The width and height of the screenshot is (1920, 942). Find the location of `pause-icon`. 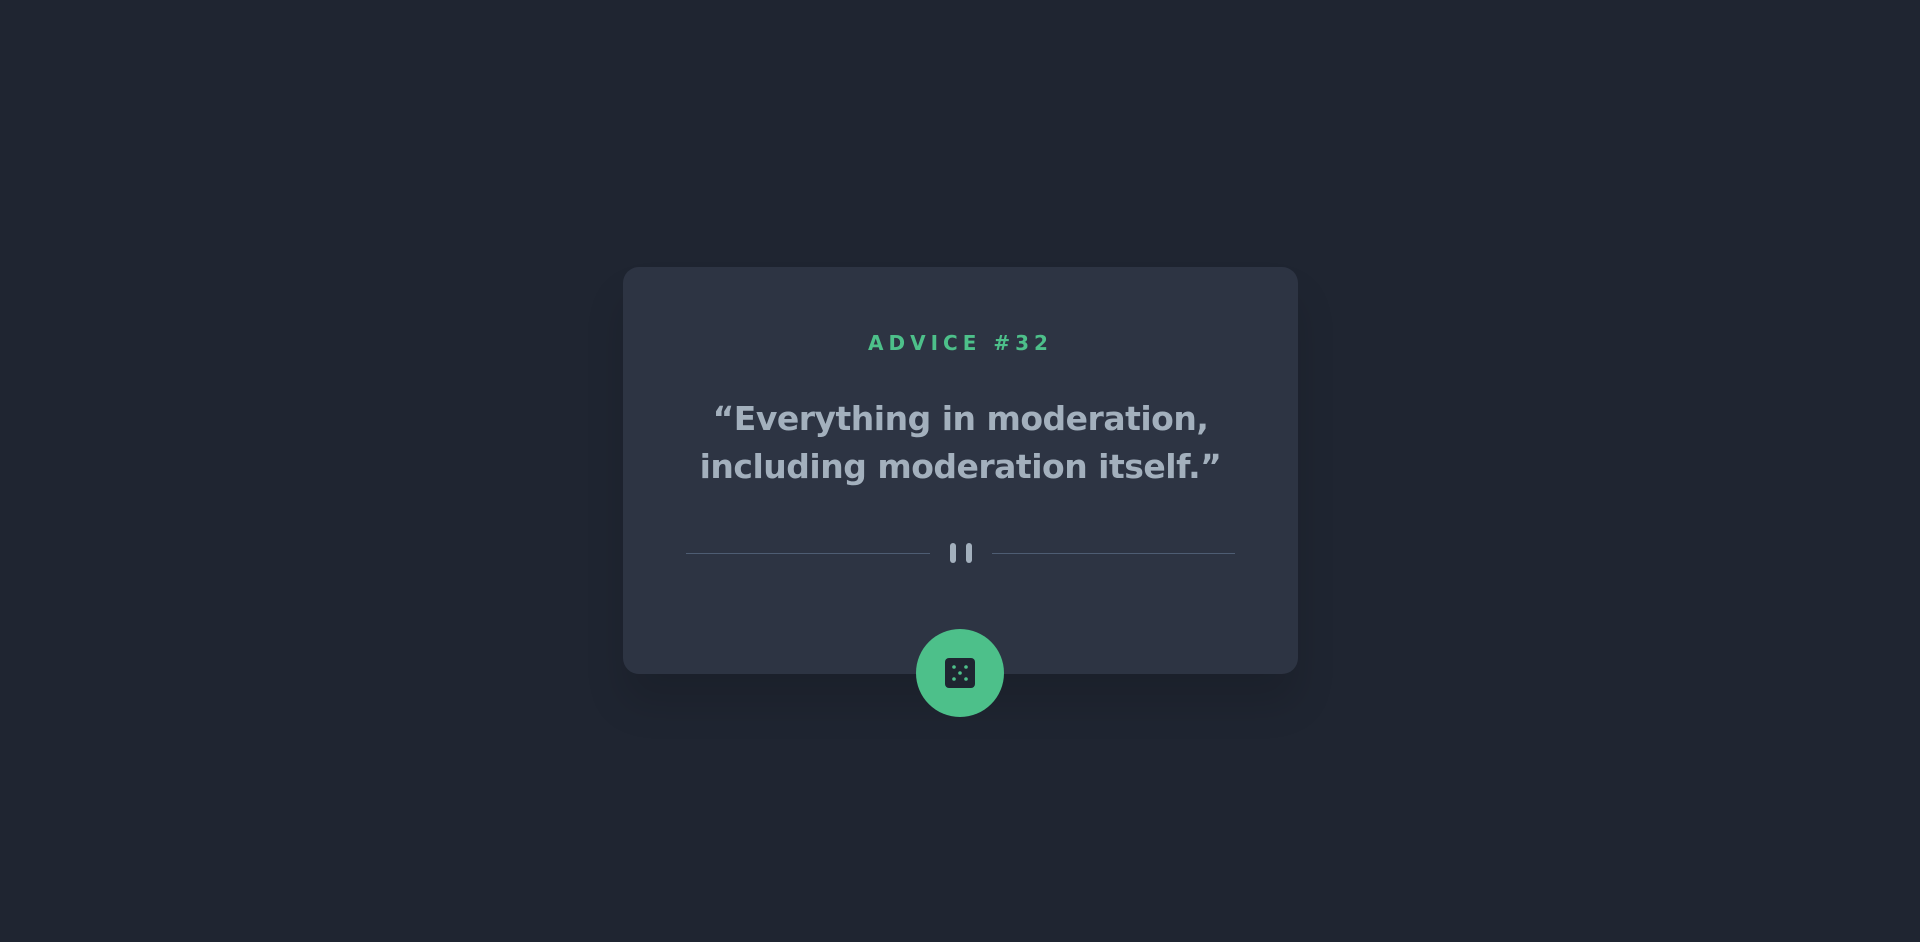

pause-icon is located at coordinates (960, 553).